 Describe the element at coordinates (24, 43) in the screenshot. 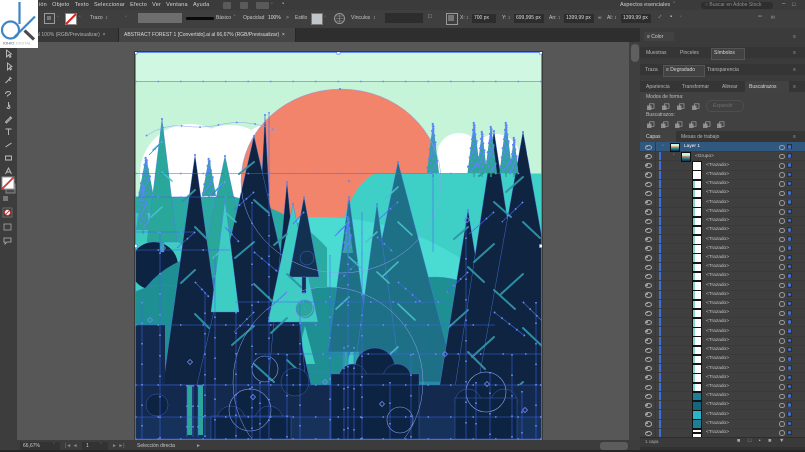

I see `svg-text: DIGITAL` at that location.